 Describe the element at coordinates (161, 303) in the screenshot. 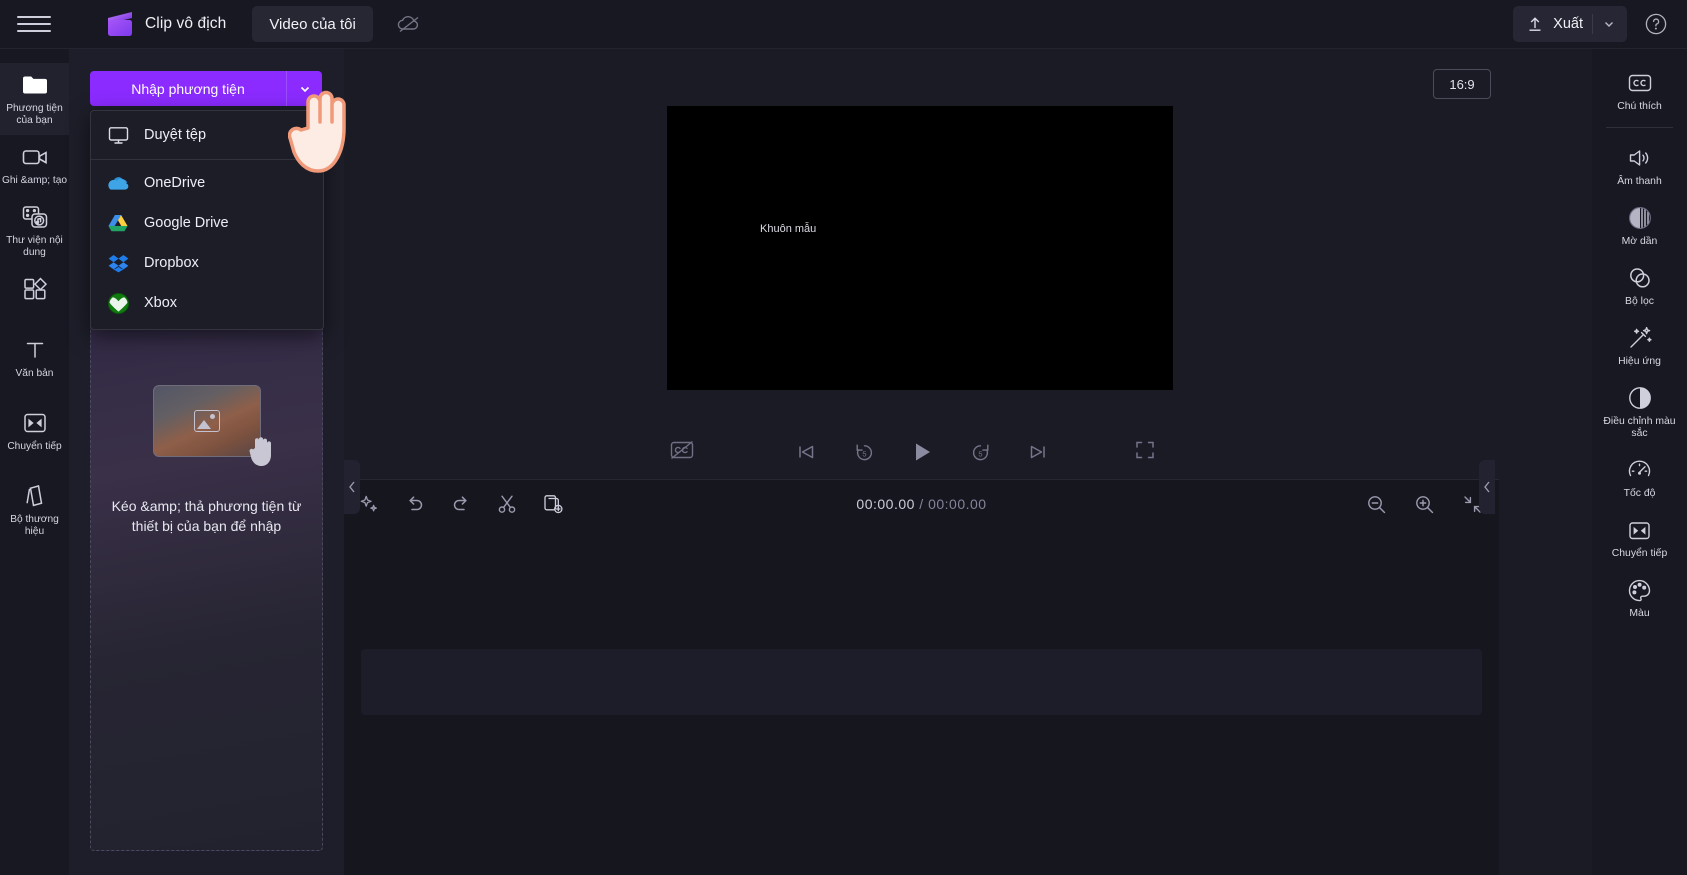

I see `menu-item-xbox-label: Xbox` at that location.